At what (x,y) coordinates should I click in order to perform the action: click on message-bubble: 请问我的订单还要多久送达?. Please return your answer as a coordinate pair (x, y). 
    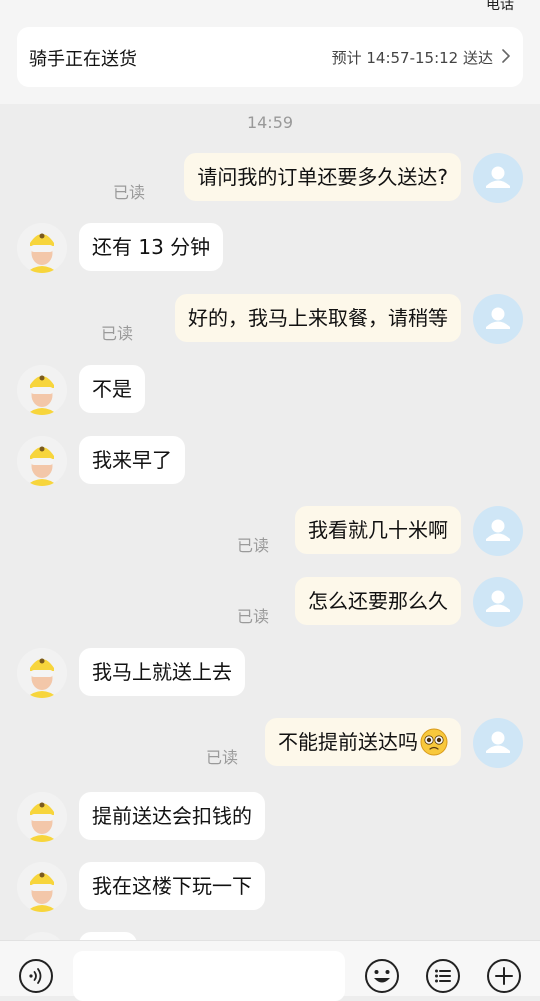
    Looking at the image, I should click on (322, 177).